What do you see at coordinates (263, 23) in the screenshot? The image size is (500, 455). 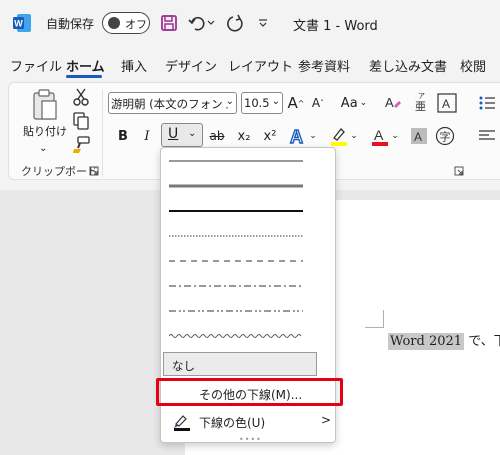 I see `customize-qat-icon` at bounding box center [263, 23].